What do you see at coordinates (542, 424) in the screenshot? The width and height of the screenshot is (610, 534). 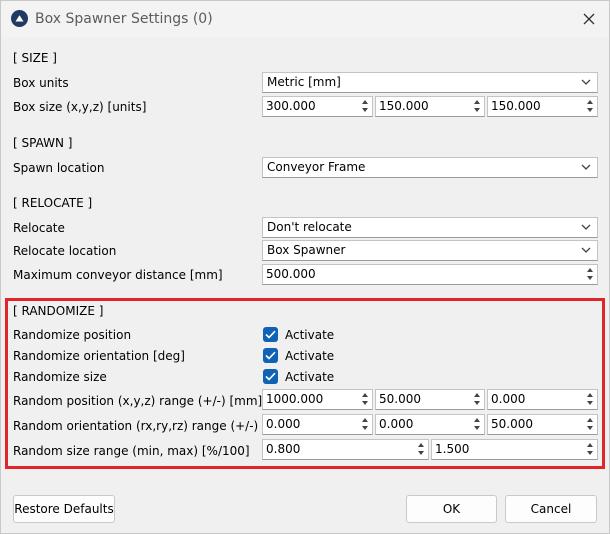 I see `random-orientation-rz-stepper: 50.000` at bounding box center [542, 424].